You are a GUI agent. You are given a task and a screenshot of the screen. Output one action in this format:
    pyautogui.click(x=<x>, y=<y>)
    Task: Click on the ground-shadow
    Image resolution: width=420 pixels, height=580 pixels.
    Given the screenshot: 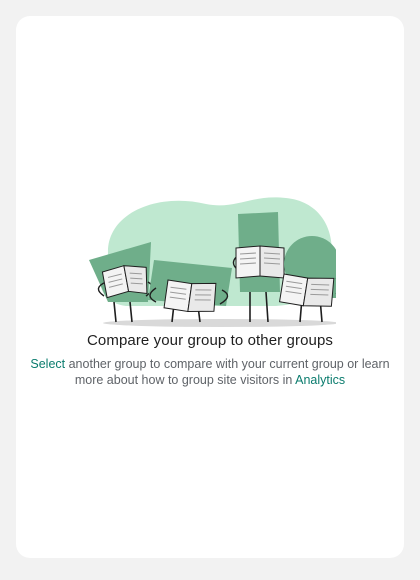 What is the action you would take?
    pyautogui.click(x=219, y=323)
    